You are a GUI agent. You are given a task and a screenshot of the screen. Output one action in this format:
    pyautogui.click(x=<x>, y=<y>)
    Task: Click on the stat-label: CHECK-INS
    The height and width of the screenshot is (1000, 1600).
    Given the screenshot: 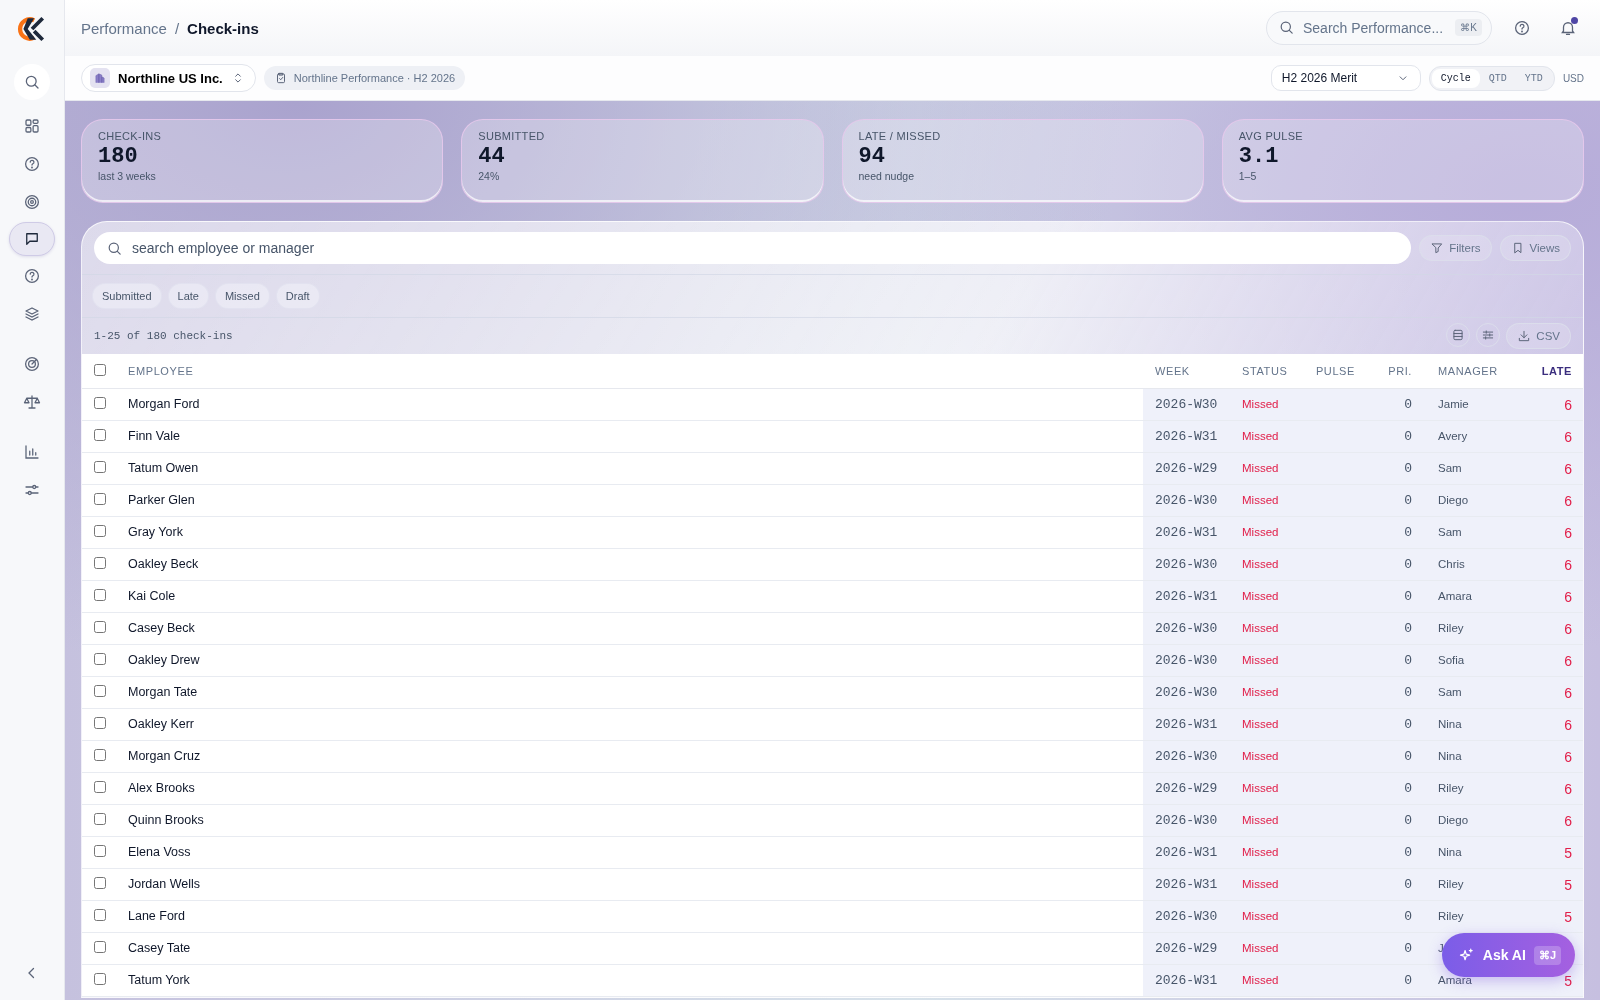 What is the action you would take?
    pyautogui.click(x=130, y=136)
    